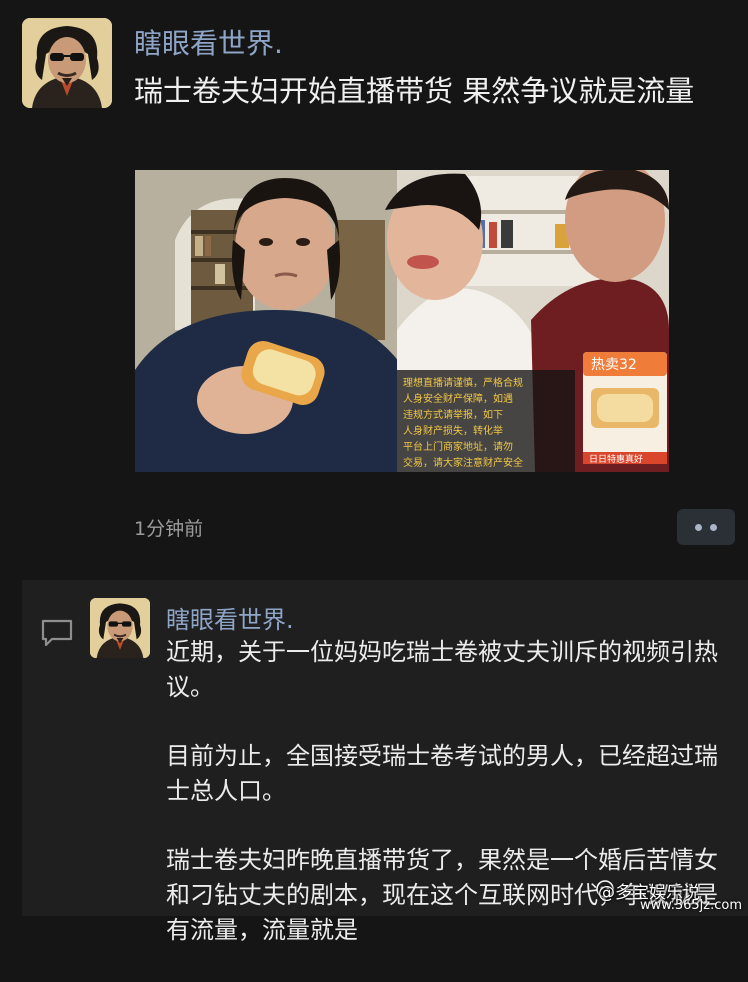  I want to click on overlay-line: 人身安全财产保障，如遇, so click(458, 398).